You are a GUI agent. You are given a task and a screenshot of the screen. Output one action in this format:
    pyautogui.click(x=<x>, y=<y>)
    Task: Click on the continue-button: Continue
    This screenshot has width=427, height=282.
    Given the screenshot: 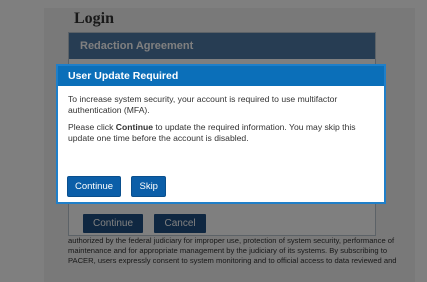 What is the action you would take?
    pyautogui.click(x=94, y=186)
    